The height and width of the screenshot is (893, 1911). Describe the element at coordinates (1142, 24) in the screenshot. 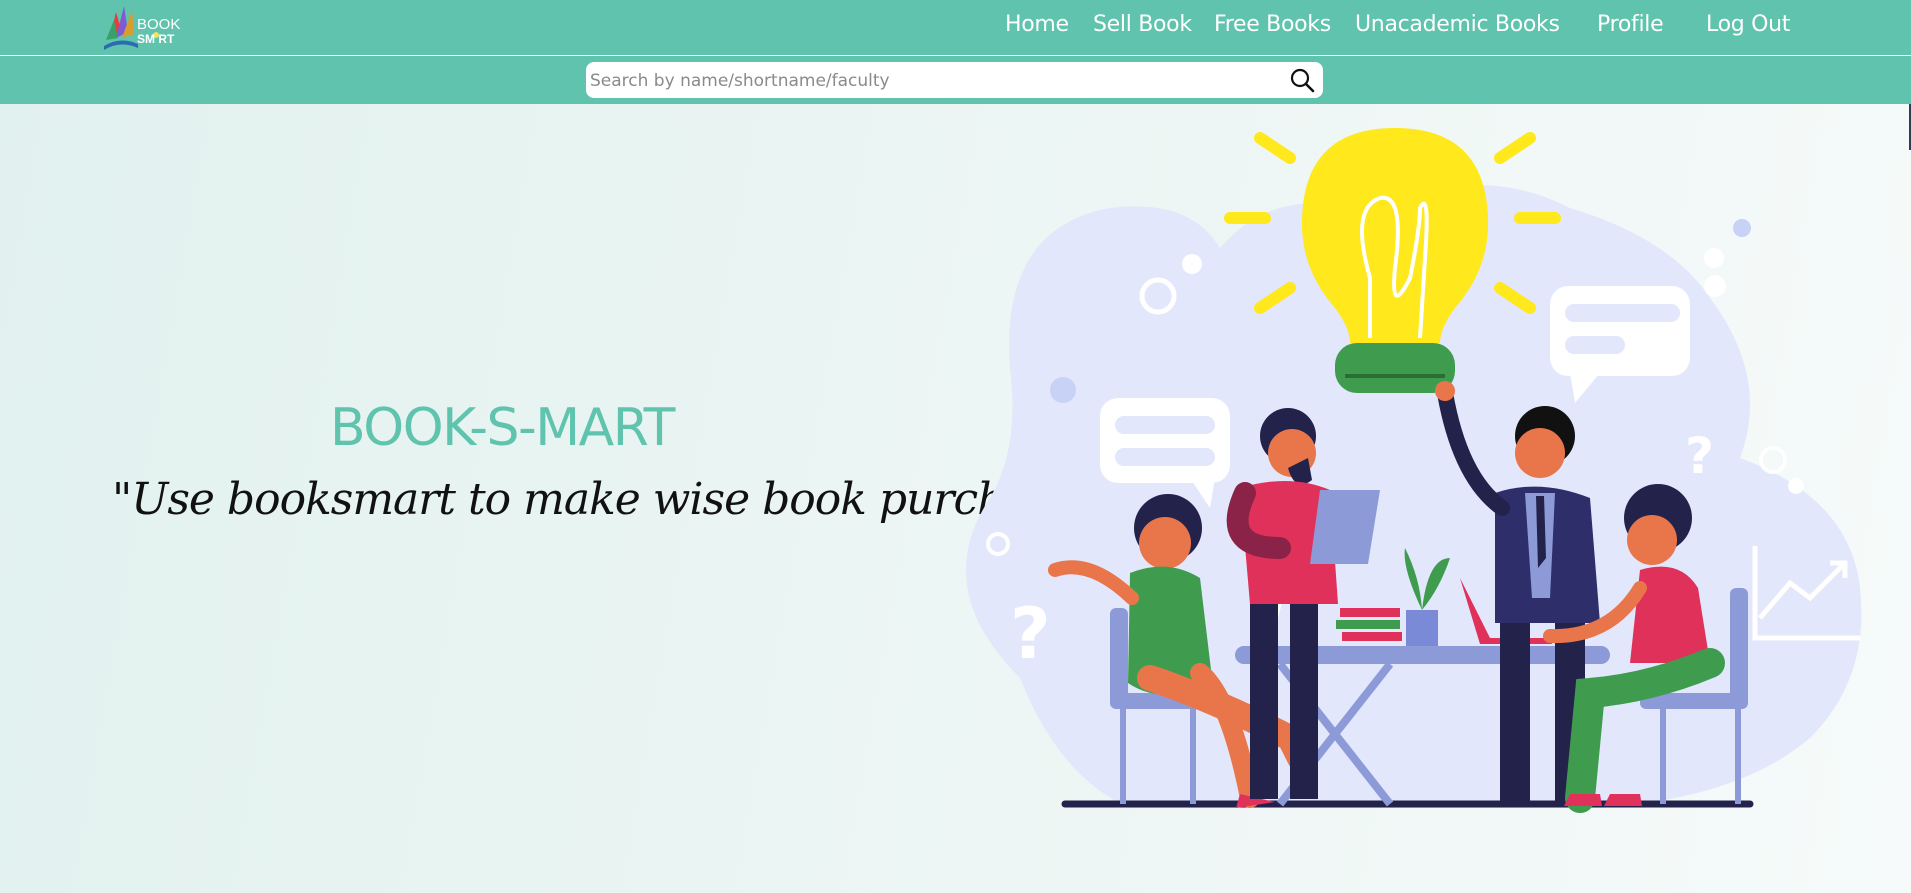

I see `nav-sell-book: Sell Book` at that location.